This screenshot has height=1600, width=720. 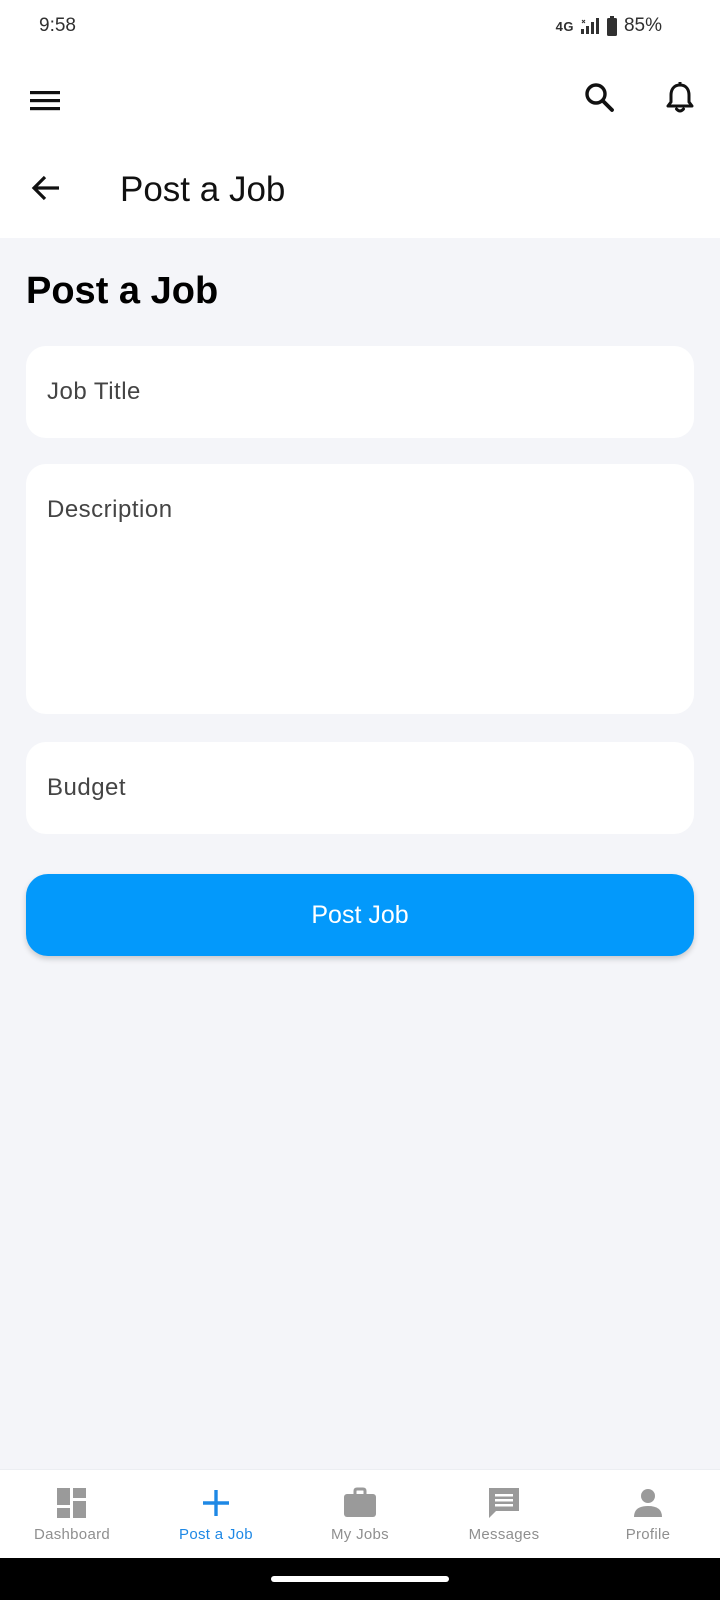 I want to click on nav-label-messages: Messages, so click(x=504, y=1534).